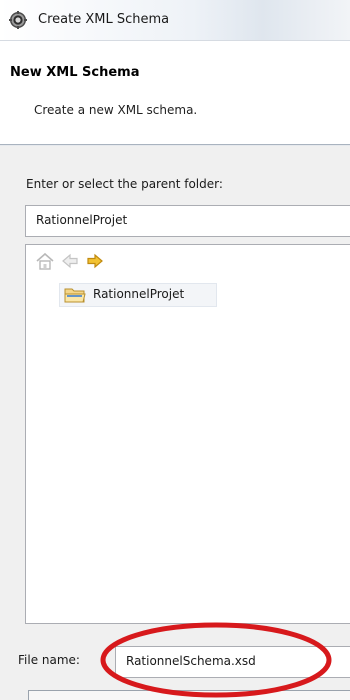 The height and width of the screenshot is (700, 350). I want to click on file-name-input: RationnelSchema.xsd, so click(232, 662).